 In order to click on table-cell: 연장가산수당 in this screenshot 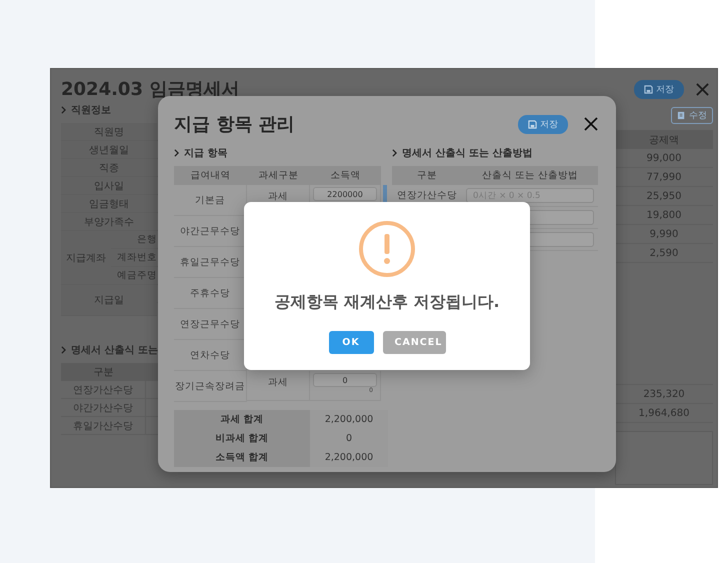, I will do `click(427, 195)`.